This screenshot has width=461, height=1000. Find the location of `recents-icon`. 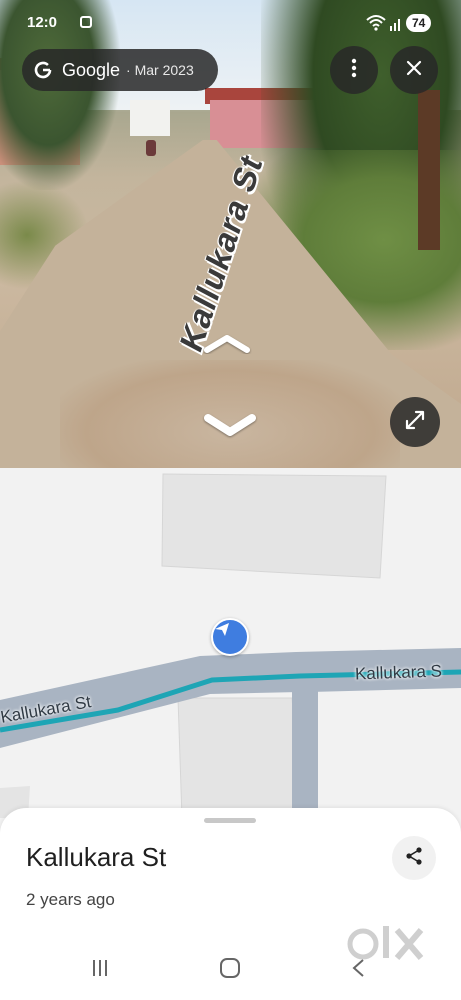

recents-icon is located at coordinates (100, 970).